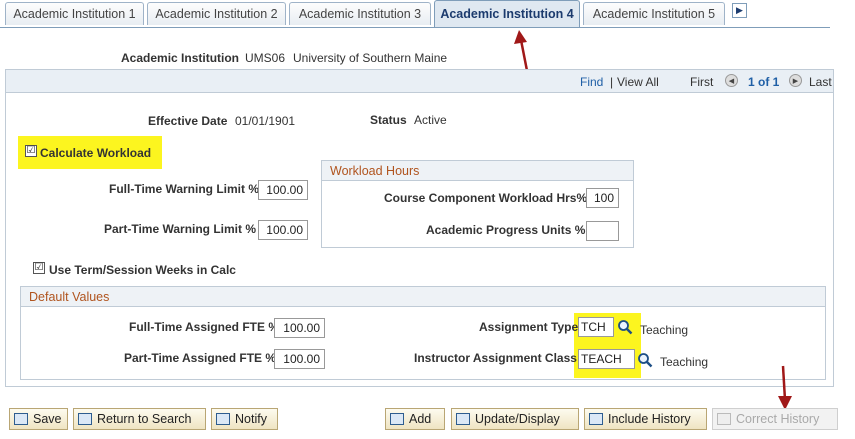 The height and width of the screenshot is (439, 855). What do you see at coordinates (96, 153) in the screenshot?
I see `calculate-workload-label: Calculate Workload` at bounding box center [96, 153].